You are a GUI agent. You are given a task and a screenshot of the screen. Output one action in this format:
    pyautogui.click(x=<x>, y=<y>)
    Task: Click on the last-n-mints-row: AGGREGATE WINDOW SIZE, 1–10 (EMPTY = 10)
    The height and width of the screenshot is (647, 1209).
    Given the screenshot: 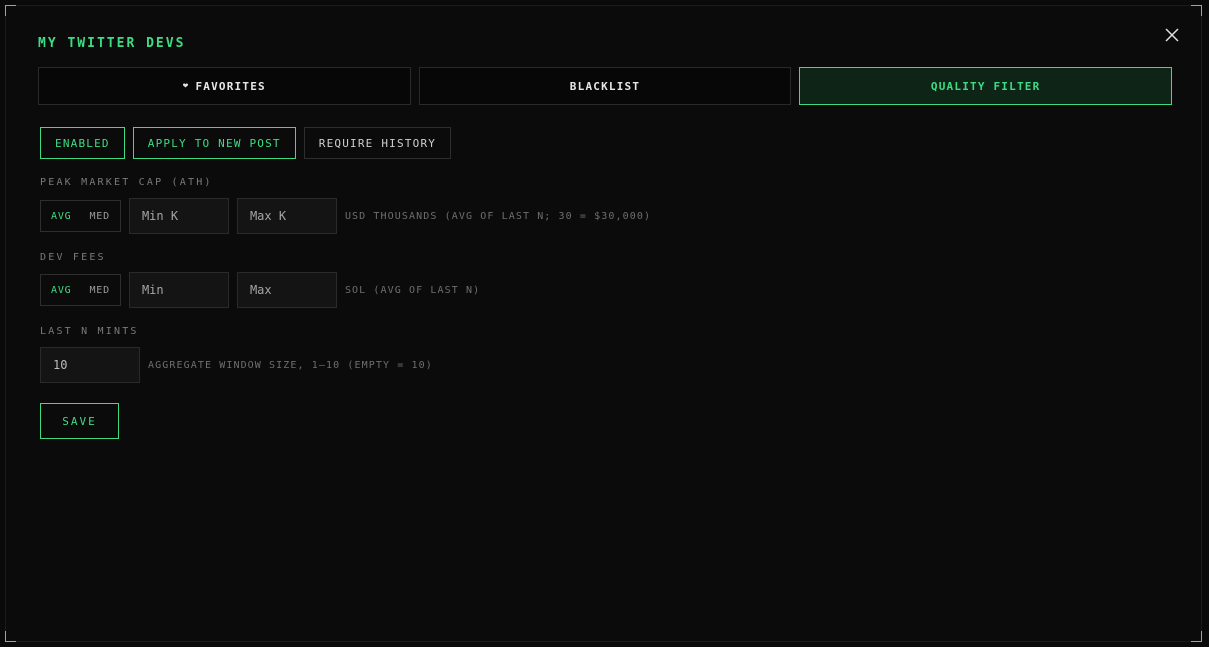 What is the action you would take?
    pyautogui.click(x=236, y=365)
    